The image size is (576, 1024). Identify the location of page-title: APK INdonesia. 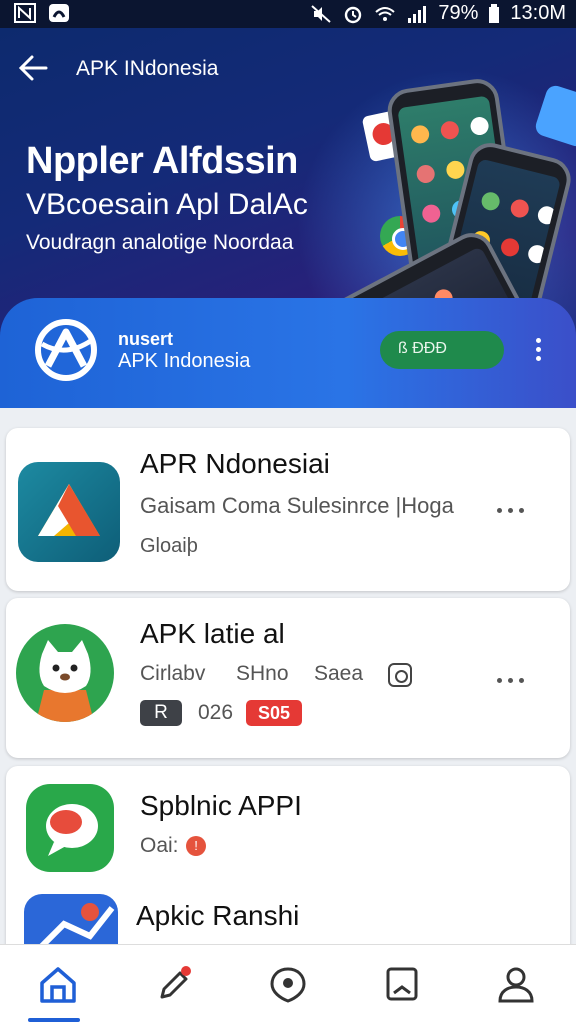
(147, 68).